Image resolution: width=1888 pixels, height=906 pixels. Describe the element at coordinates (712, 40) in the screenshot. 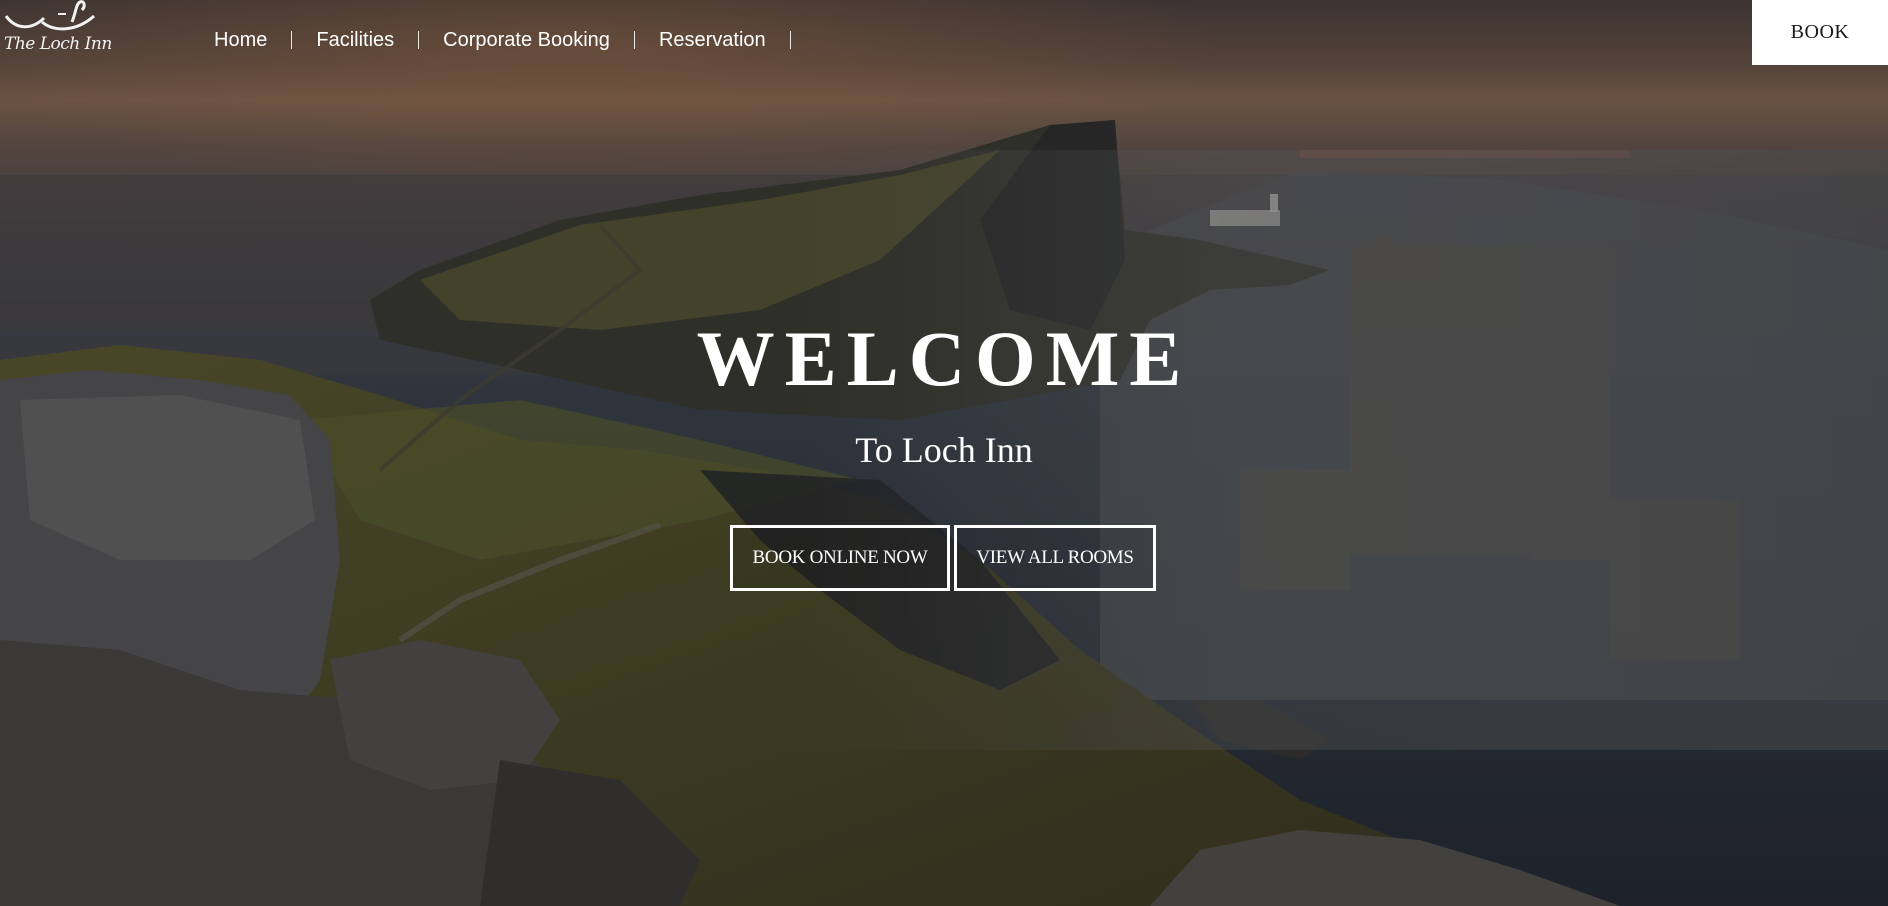

I see `nav-reservation: Reservation` at that location.